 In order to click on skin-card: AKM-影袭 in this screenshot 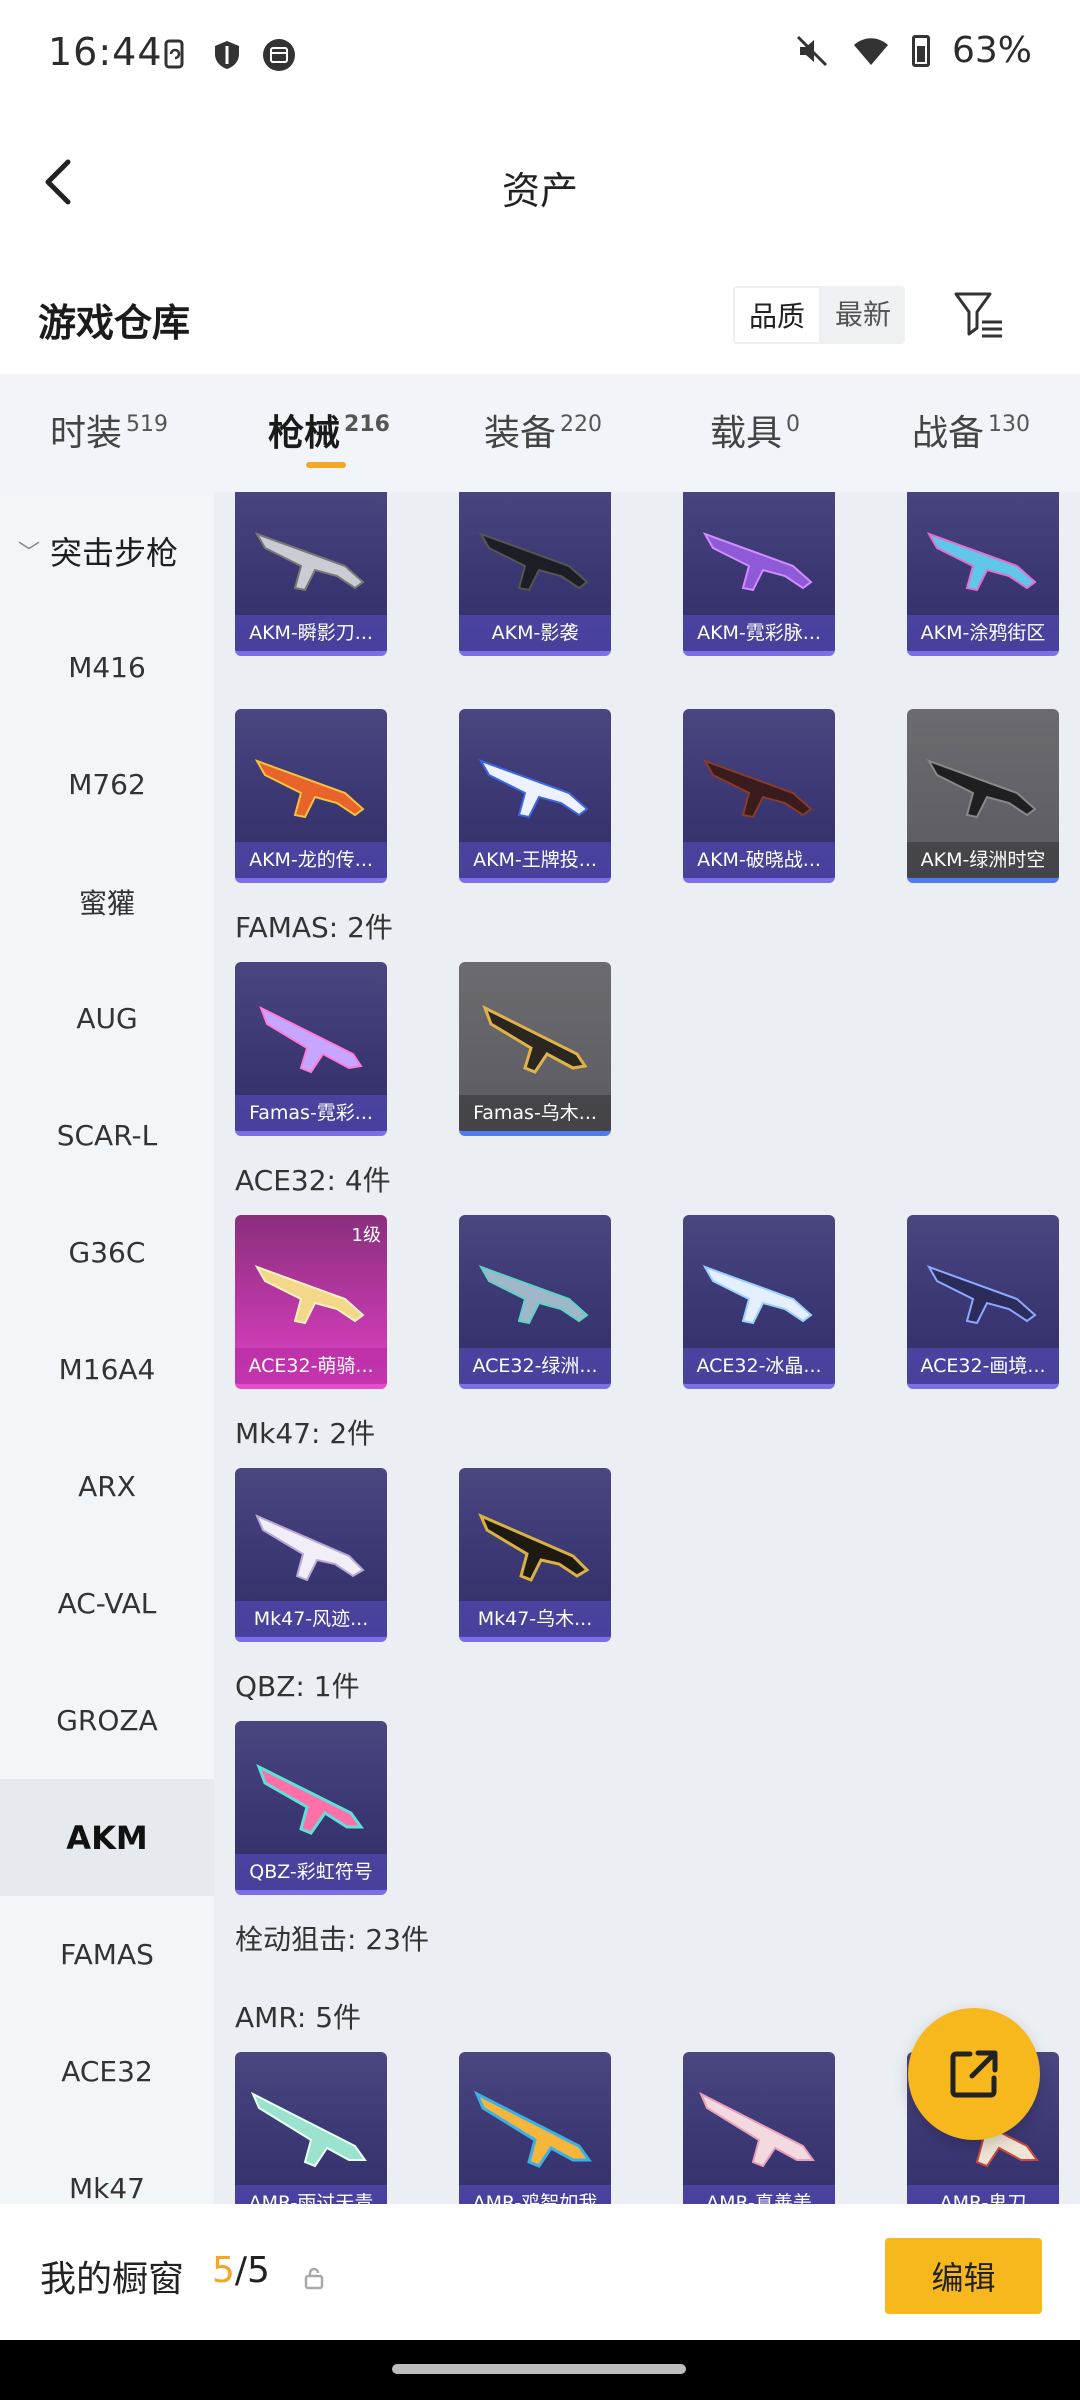, I will do `click(535, 574)`.